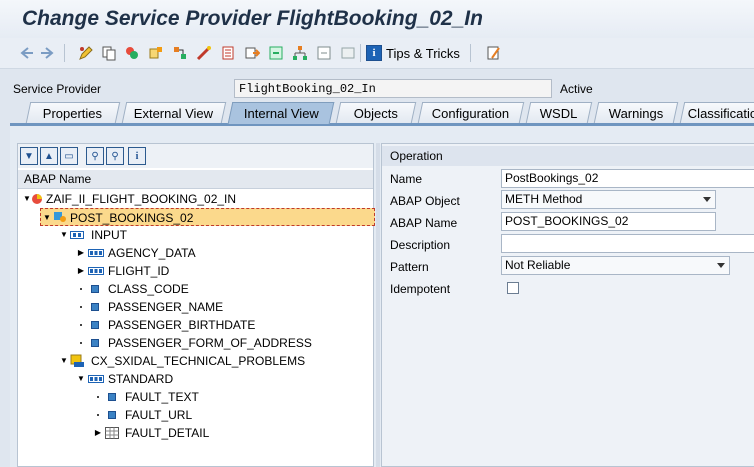  What do you see at coordinates (195, 253) in the screenshot?
I see `tree-row: ▶ AGENCY_DATA` at bounding box center [195, 253].